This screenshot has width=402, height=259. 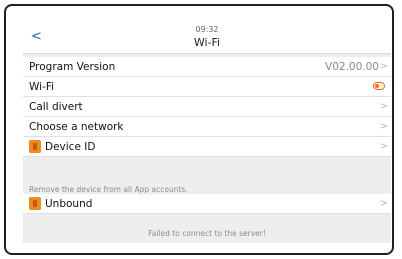 What do you see at coordinates (108, 189) in the screenshot?
I see `unbound-note: Remove the device from all App accounts.` at bounding box center [108, 189].